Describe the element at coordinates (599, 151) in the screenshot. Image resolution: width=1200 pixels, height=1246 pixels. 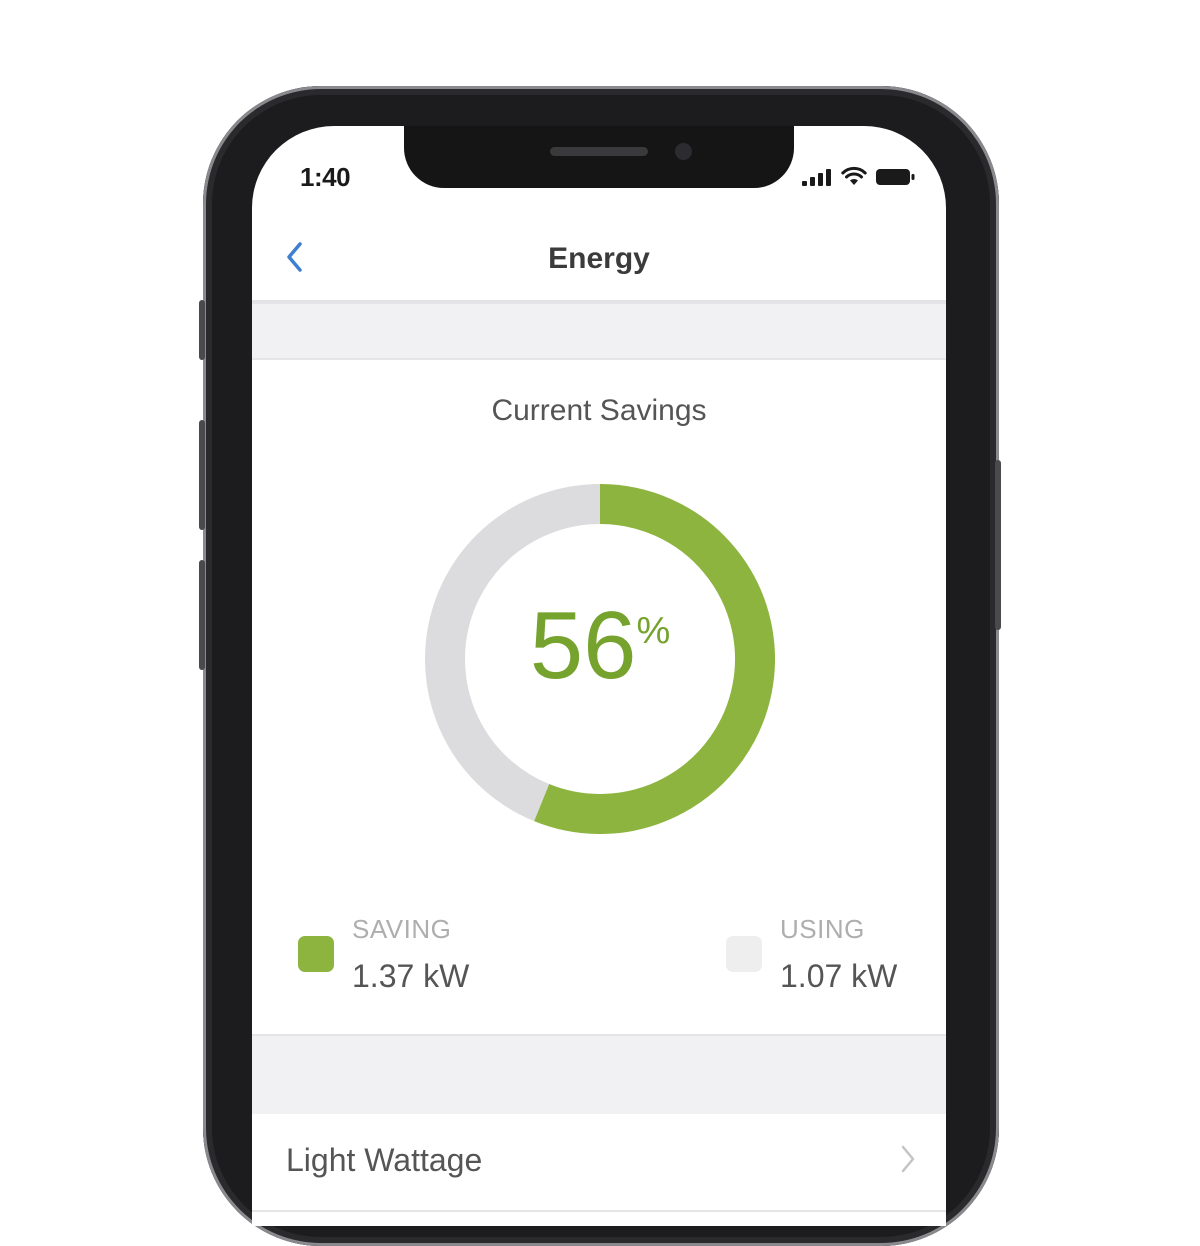
I see `speaker-grille` at that location.